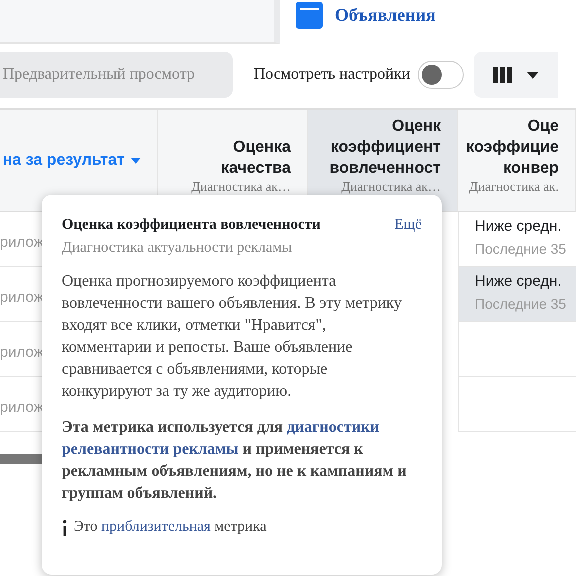 This screenshot has width=576, height=576. What do you see at coordinates (408, 225) in the screenshot?
I see `more-link: Ещё` at bounding box center [408, 225].